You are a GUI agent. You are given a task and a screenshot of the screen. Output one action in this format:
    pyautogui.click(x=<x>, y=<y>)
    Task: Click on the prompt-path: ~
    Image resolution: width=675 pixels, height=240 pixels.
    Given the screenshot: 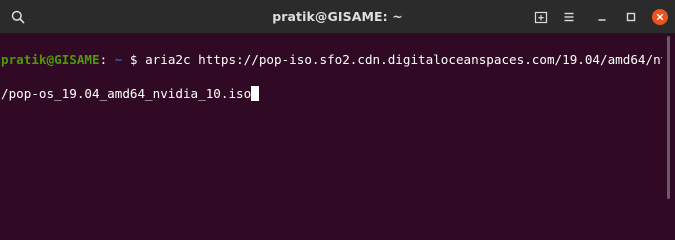 What is the action you would take?
    pyautogui.click(x=115, y=59)
    